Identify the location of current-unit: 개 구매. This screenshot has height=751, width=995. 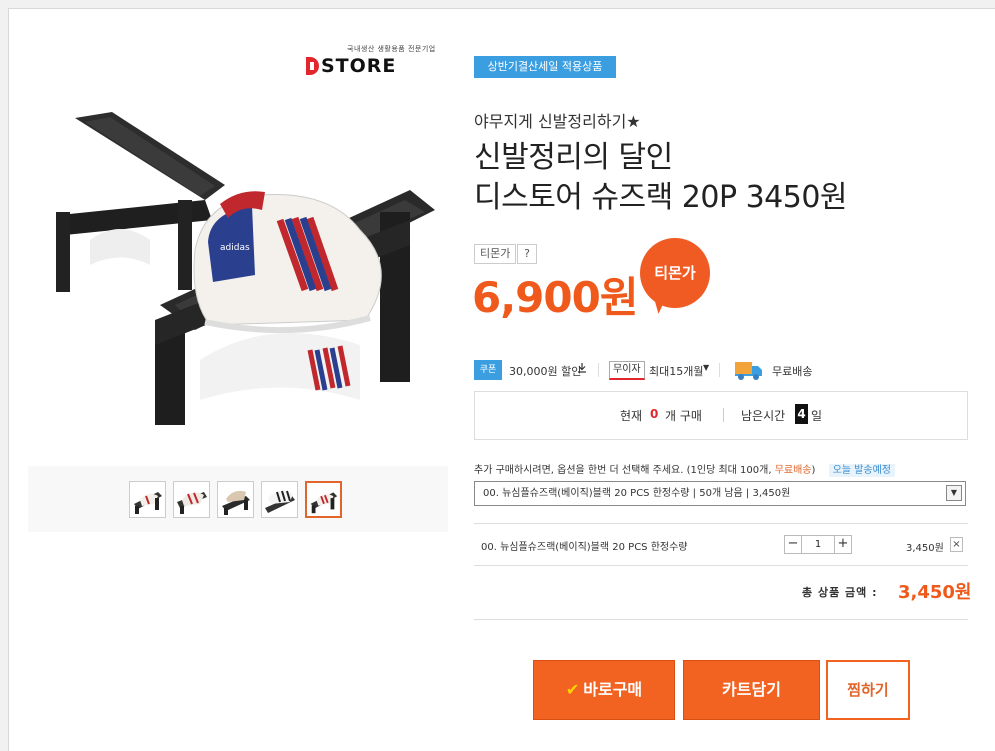
(683, 416).